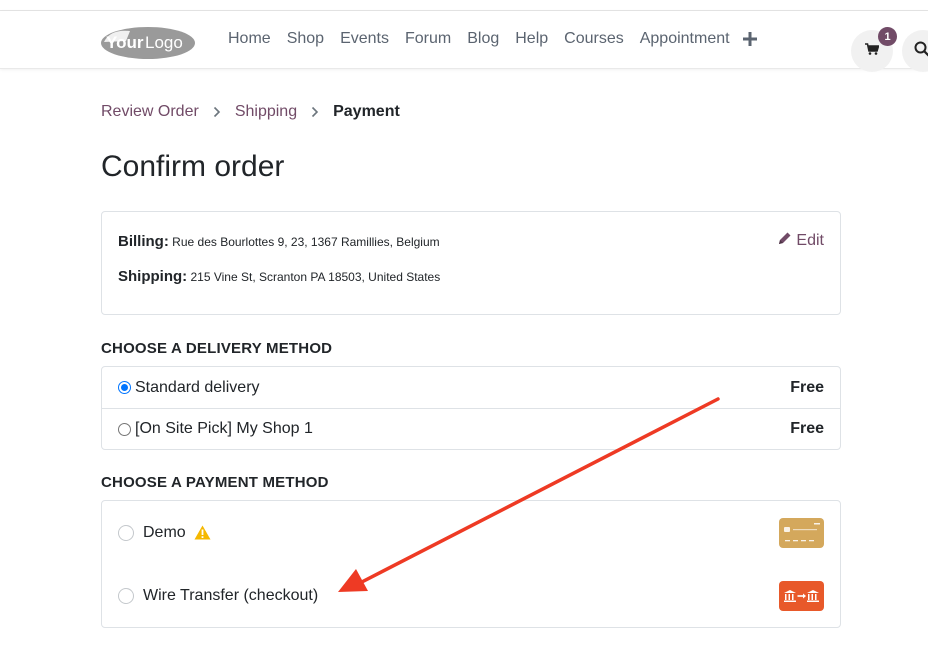  Describe the element at coordinates (124, 429) in the screenshot. I see `delivery-radio-onsite` at that location.